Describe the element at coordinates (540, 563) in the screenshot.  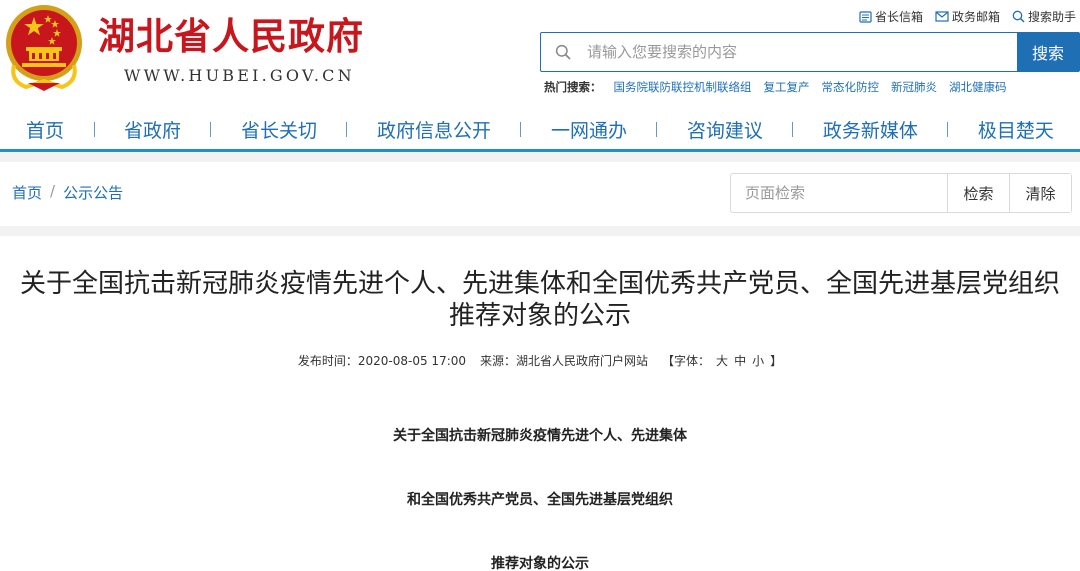
I see `article-subtitle: 推荐对象的公示` at that location.